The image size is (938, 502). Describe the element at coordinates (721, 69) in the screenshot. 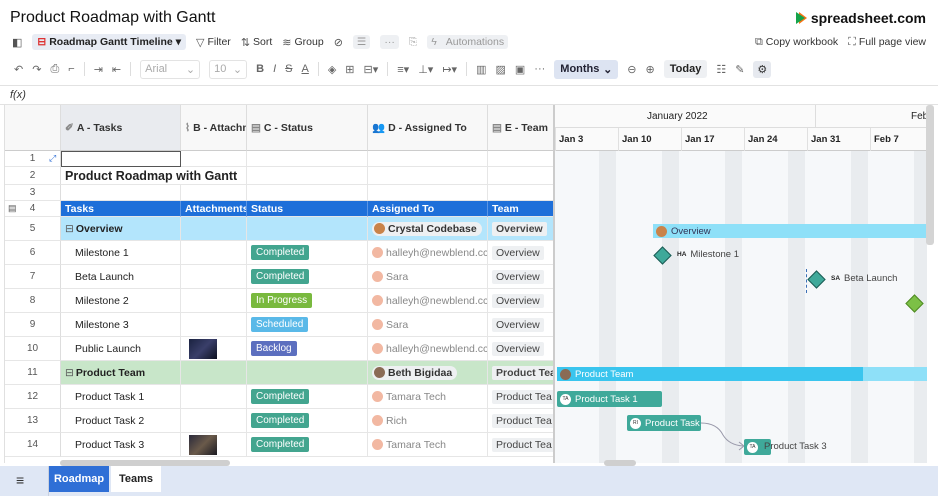

I see `gantt-options-icon: ☷` at that location.